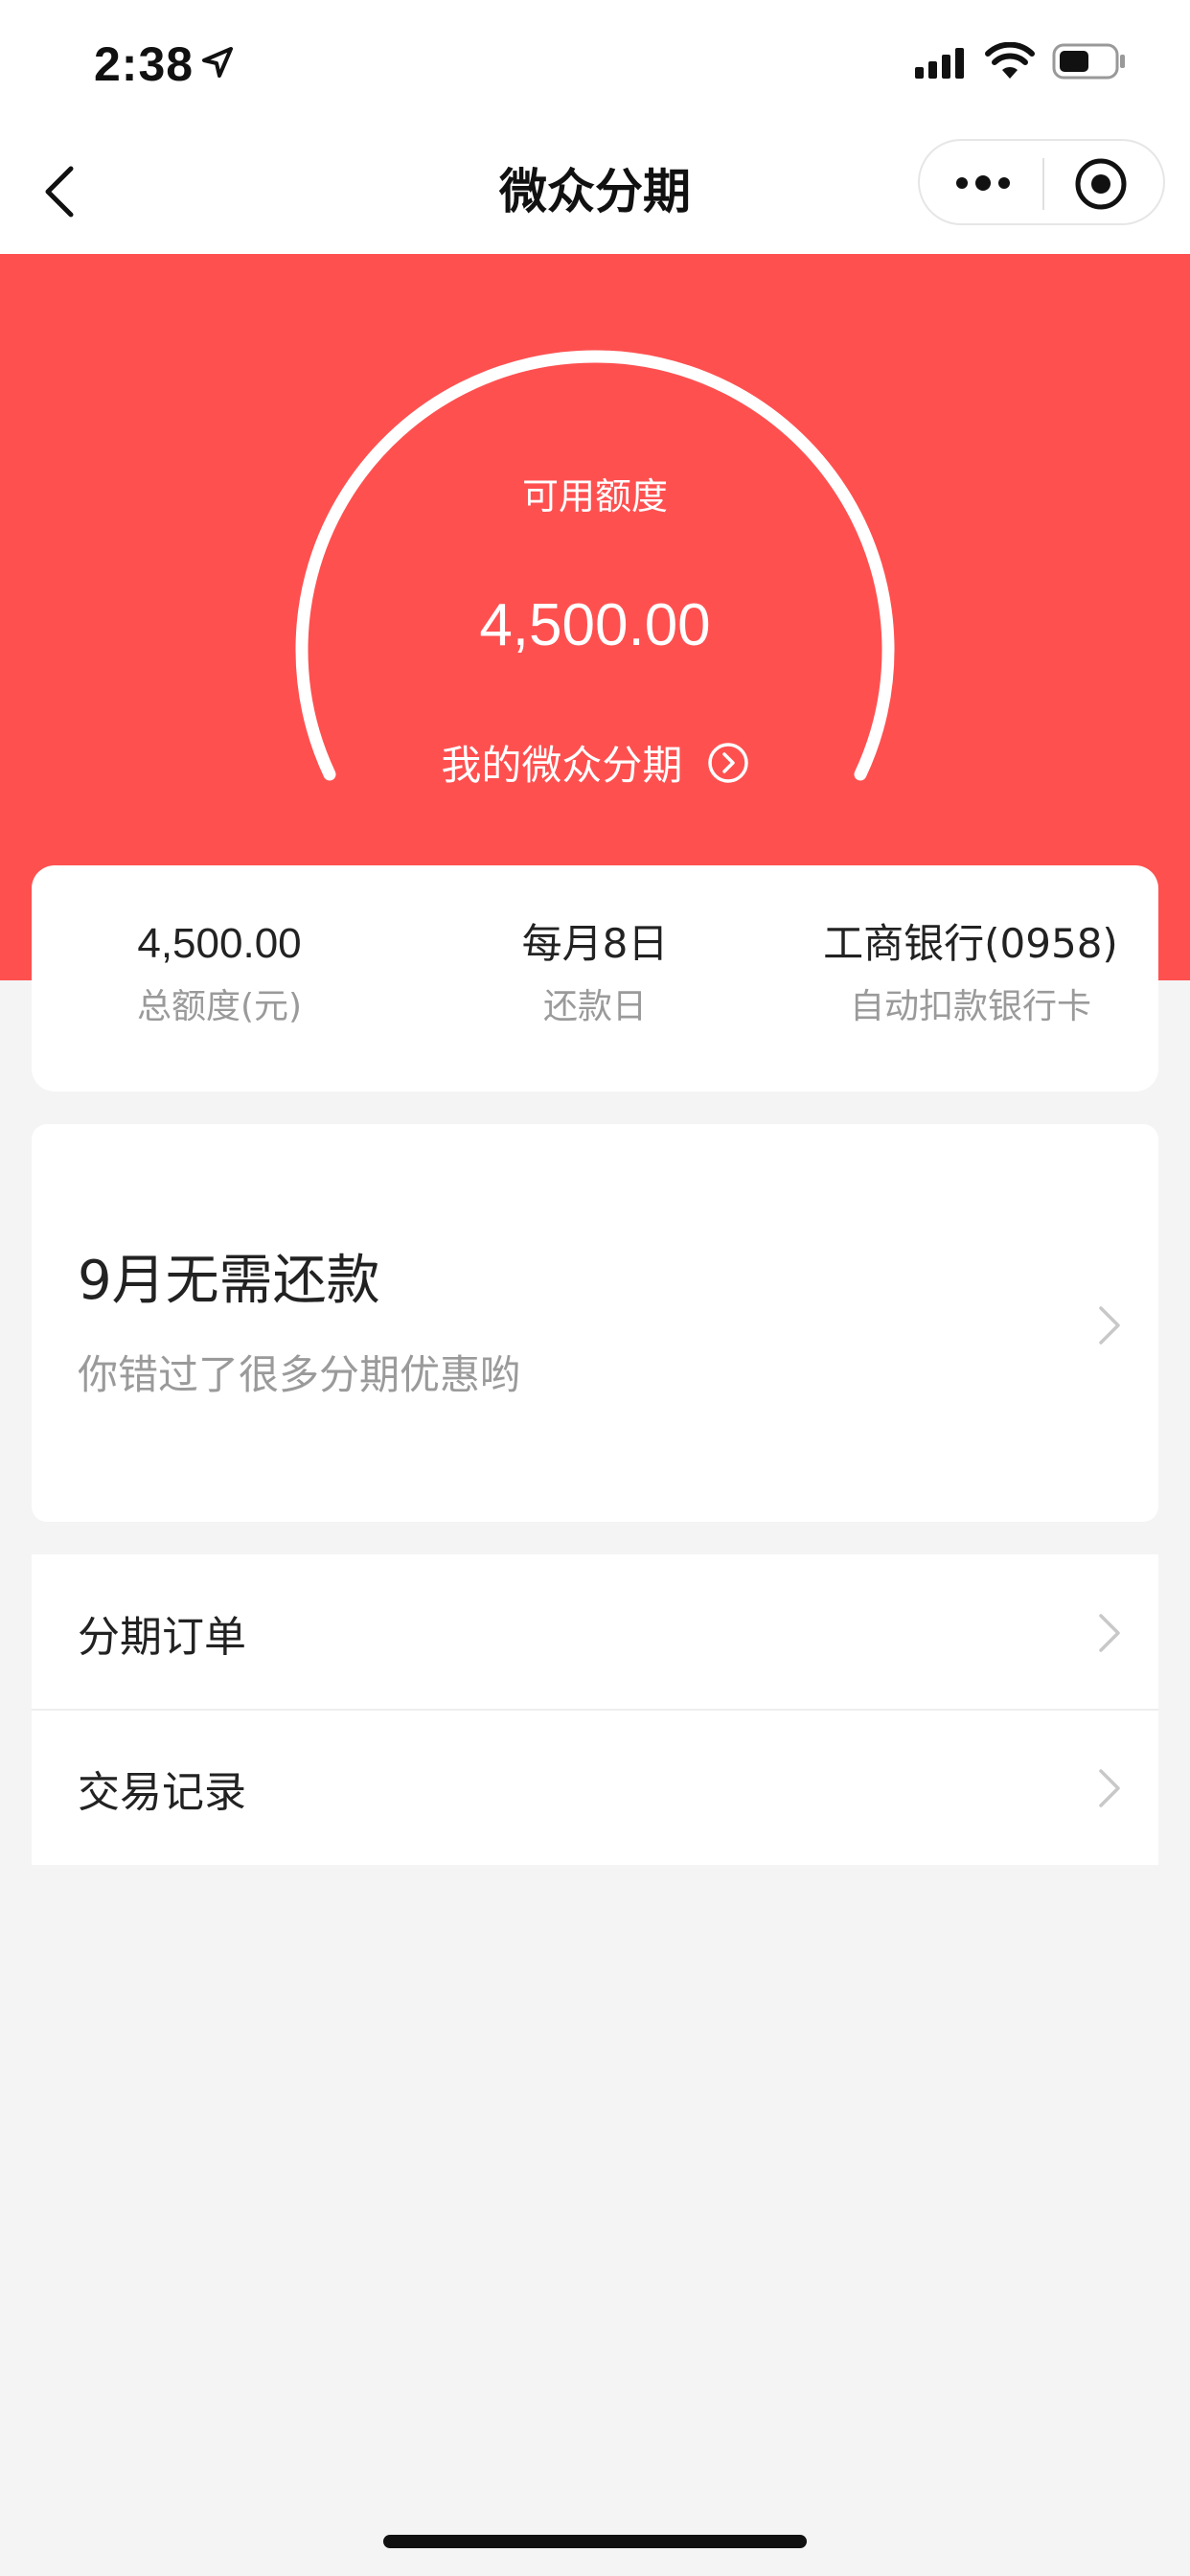 This screenshot has width=1190, height=2576. I want to click on circle-chevron-right-icon, so click(728, 762).